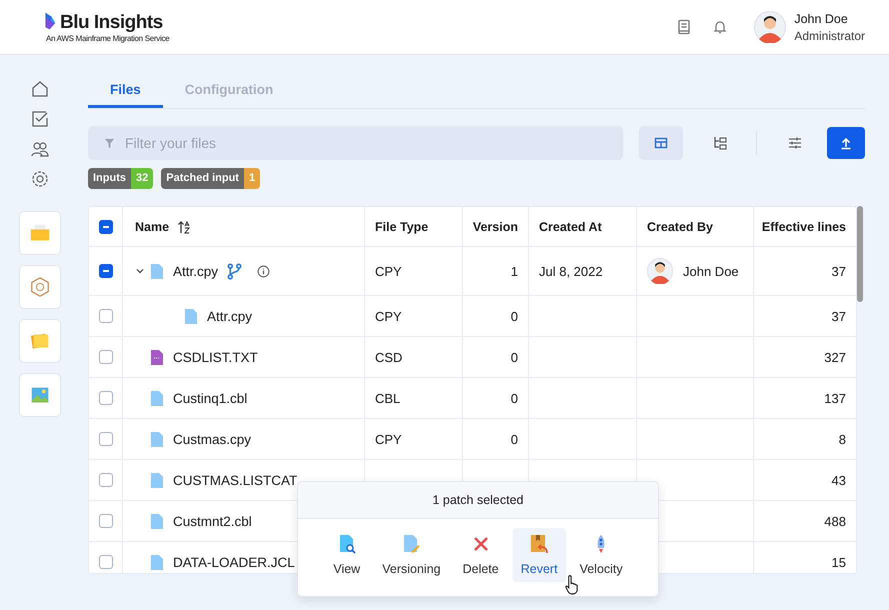  Describe the element at coordinates (570, 227) in the screenshot. I see `column-header: Created At` at that location.